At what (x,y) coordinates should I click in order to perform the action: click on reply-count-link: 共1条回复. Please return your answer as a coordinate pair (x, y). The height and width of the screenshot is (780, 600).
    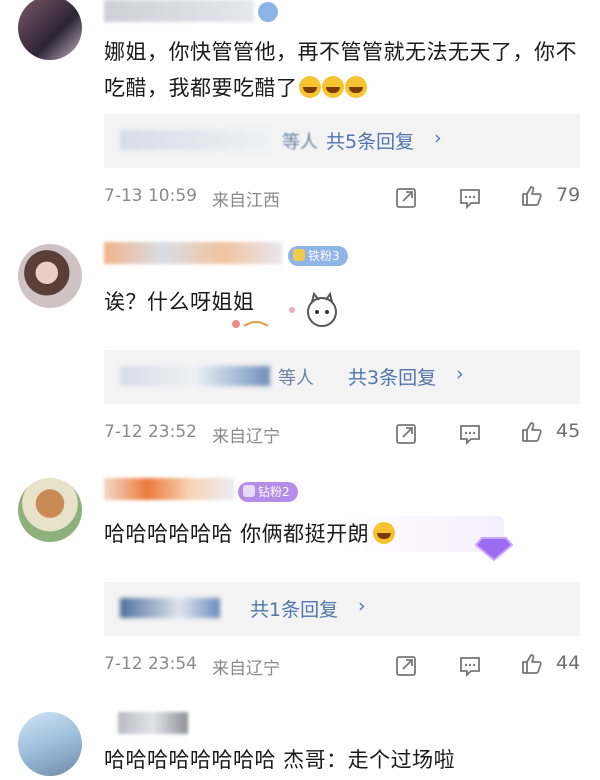
    Looking at the image, I should click on (294, 608).